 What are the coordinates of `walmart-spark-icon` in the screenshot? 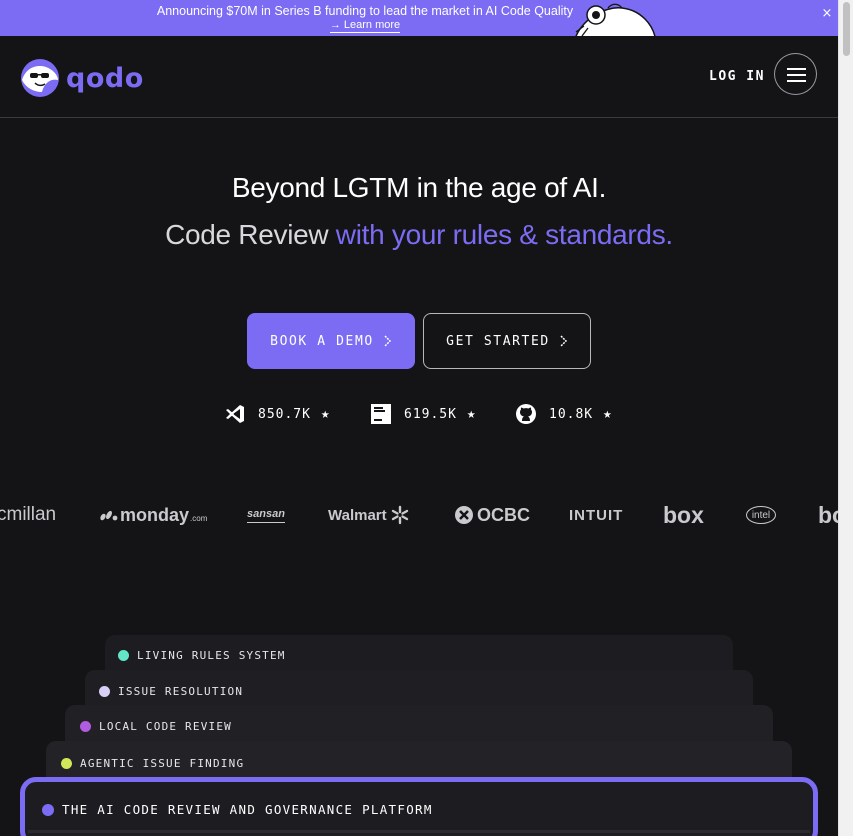 It's located at (399, 515).